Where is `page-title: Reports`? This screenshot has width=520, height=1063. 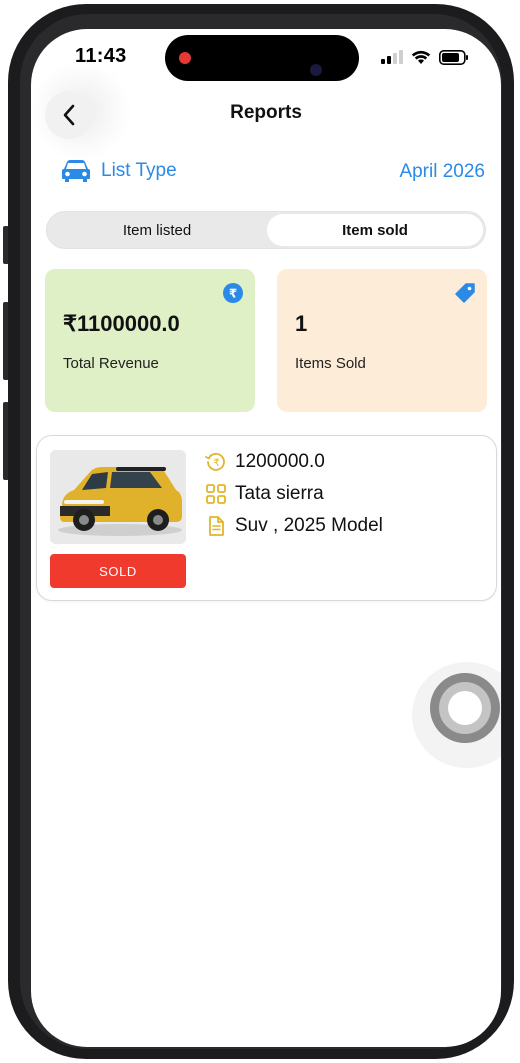 page-title: Reports is located at coordinates (266, 112).